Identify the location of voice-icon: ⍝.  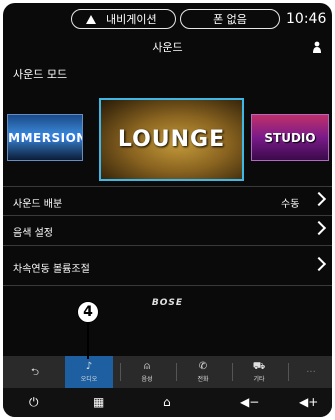
(147, 366).